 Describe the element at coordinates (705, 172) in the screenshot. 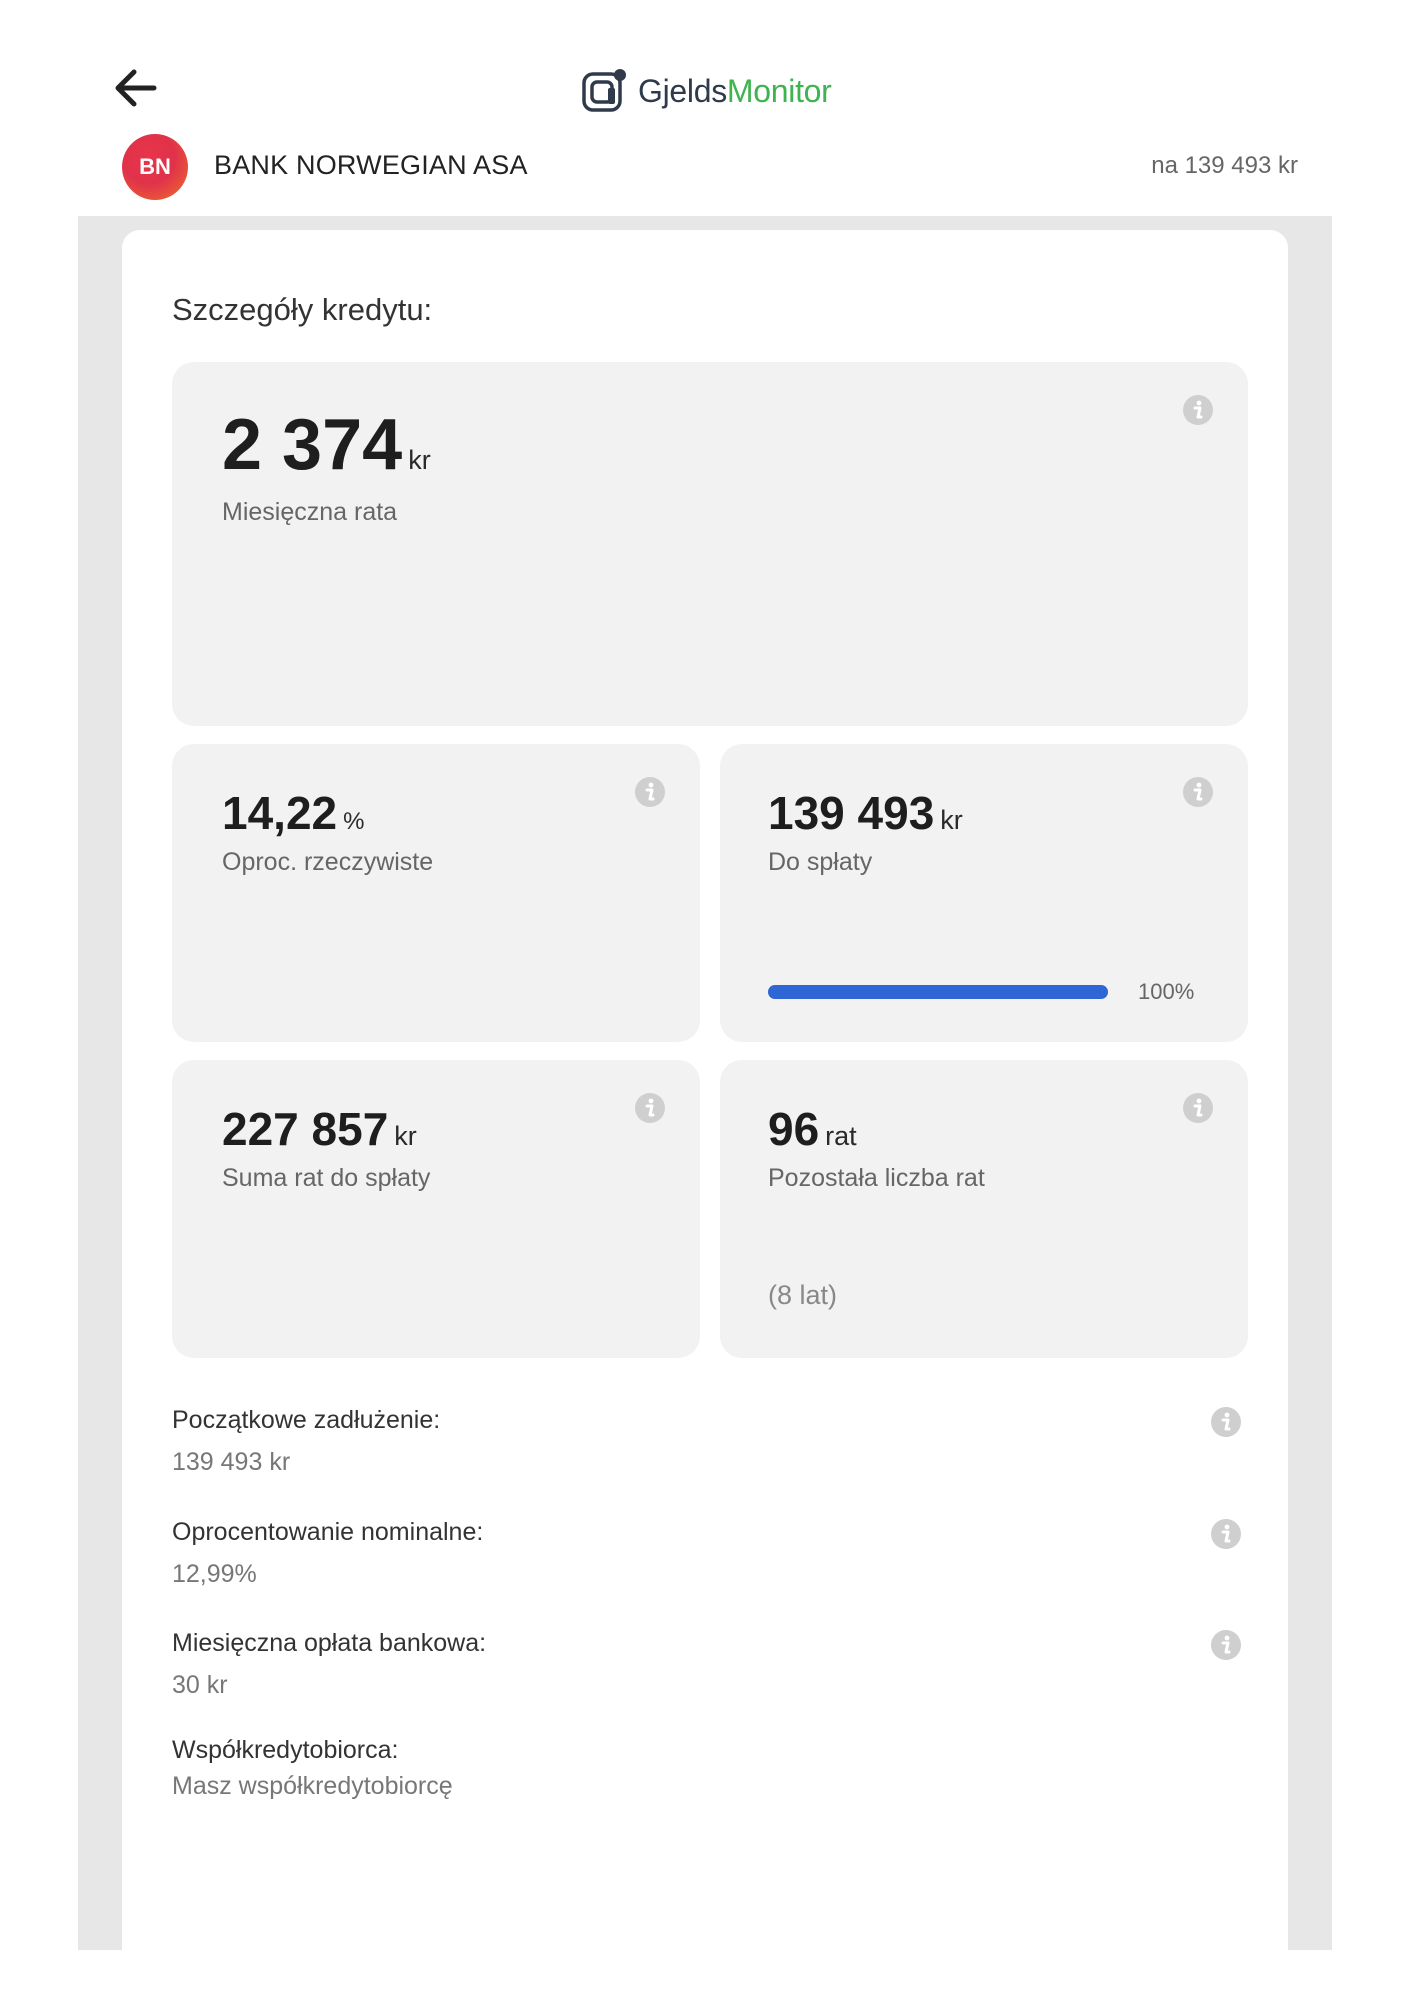

I see `bank-header: BN BANK NORWEGIAN ASA na 139 493 kr` at that location.